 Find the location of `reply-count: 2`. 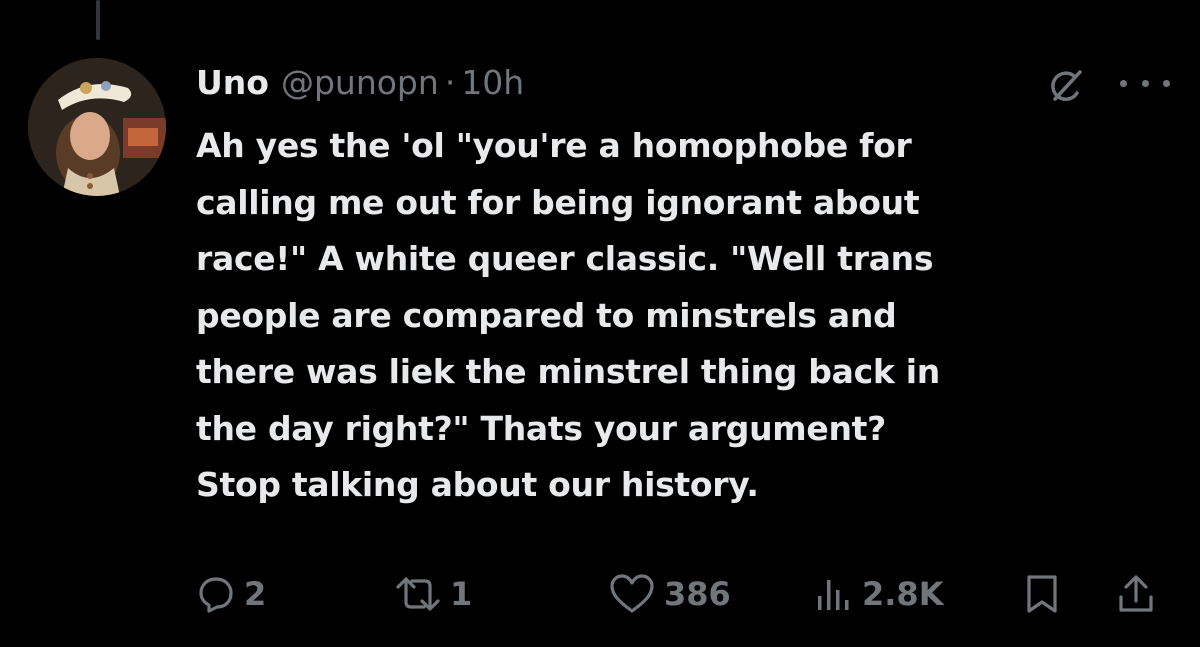

reply-count: 2 is located at coordinates (255, 594).